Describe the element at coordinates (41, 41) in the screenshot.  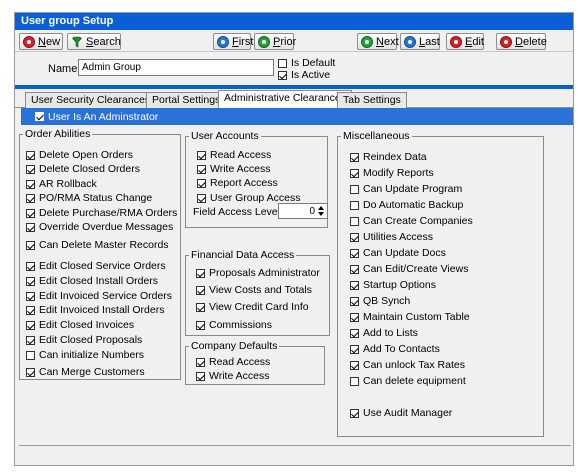
I see `new-button: New` at that location.